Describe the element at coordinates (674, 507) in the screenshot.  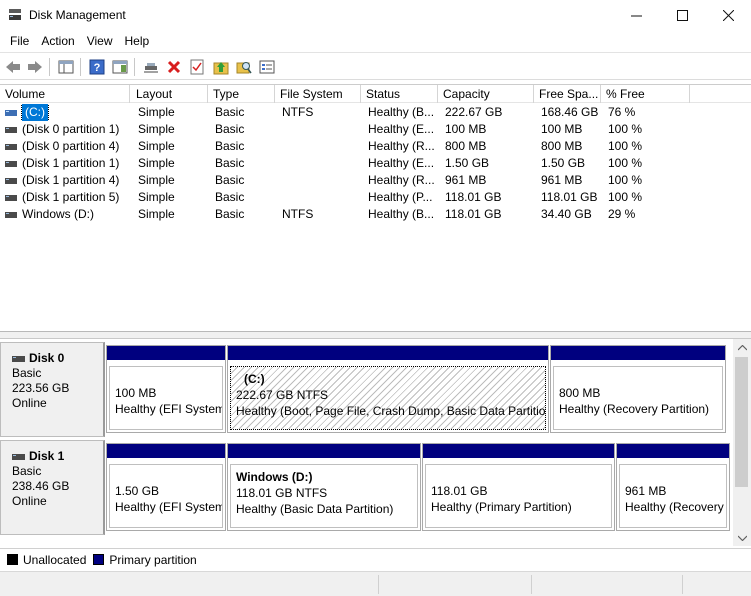
I see `partition-status: Healthy (Recovery` at that location.